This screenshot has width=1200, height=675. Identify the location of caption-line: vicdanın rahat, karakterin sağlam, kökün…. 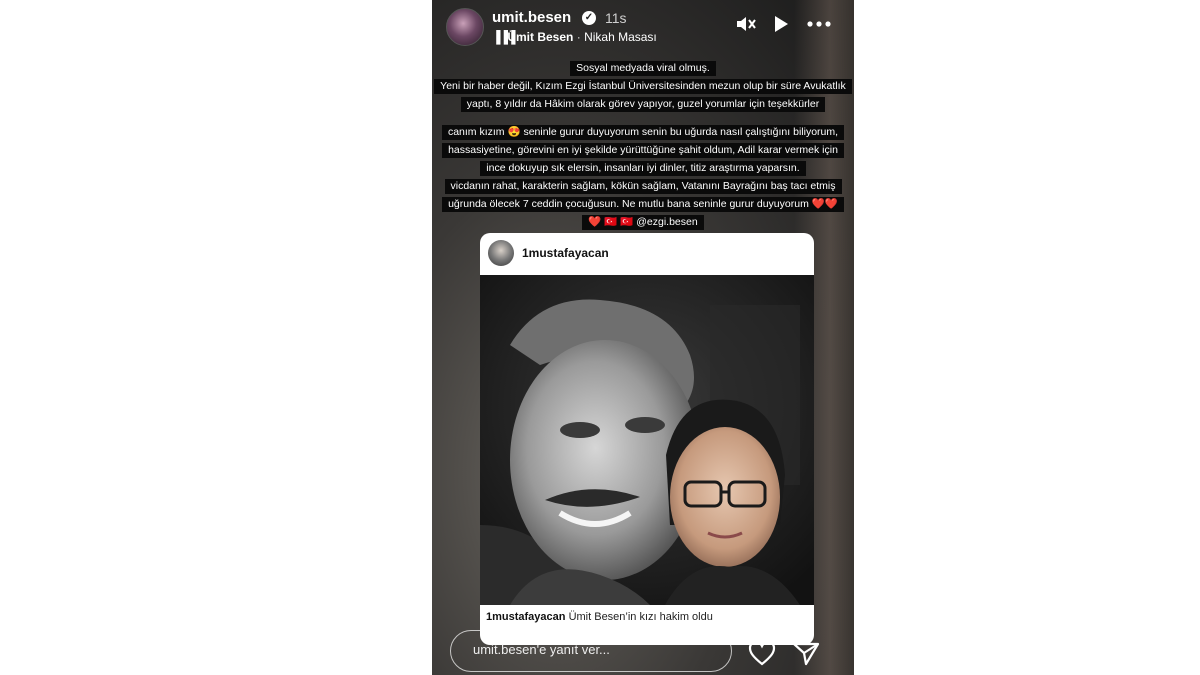
(643, 186).